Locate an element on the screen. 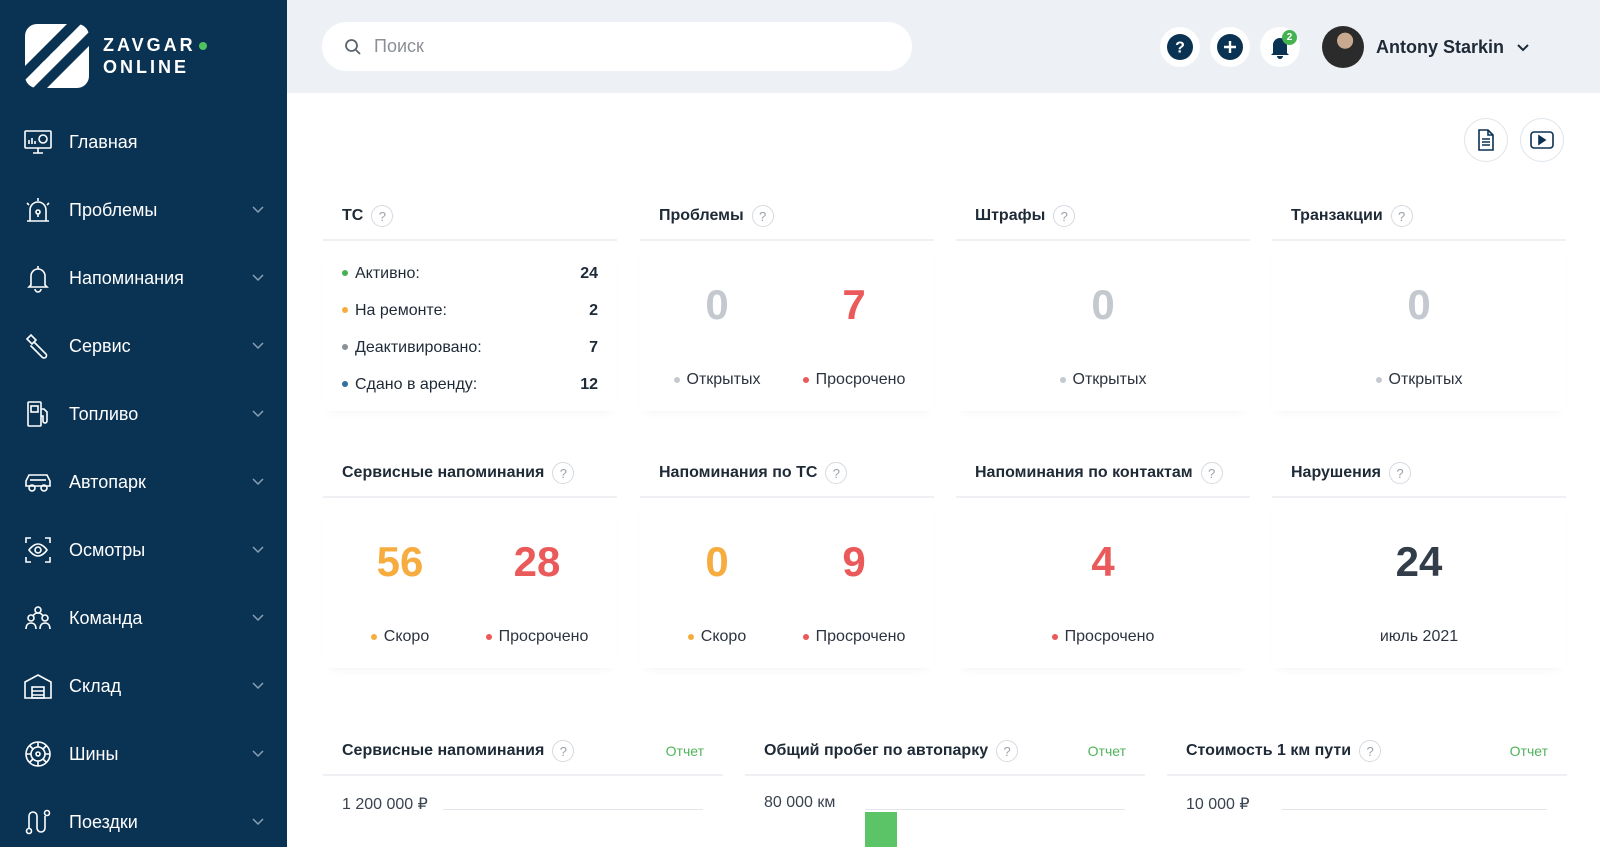 The width and height of the screenshot is (1600, 847). sidebar-item-reminders: Напоминания is located at coordinates (143, 278).